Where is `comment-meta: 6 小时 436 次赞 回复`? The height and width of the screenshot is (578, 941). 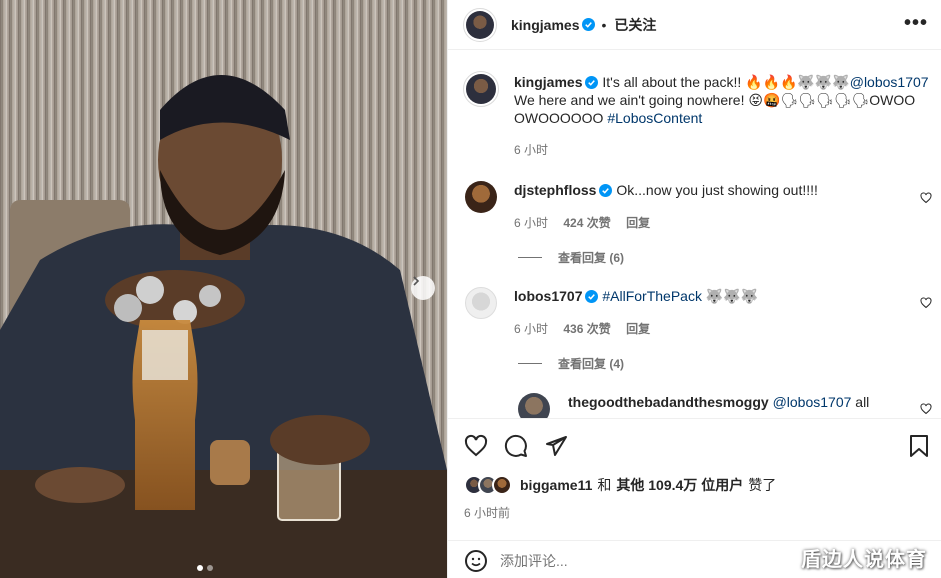 comment-meta: 6 小时 436 次赞 回复 is located at coordinates (582, 328).